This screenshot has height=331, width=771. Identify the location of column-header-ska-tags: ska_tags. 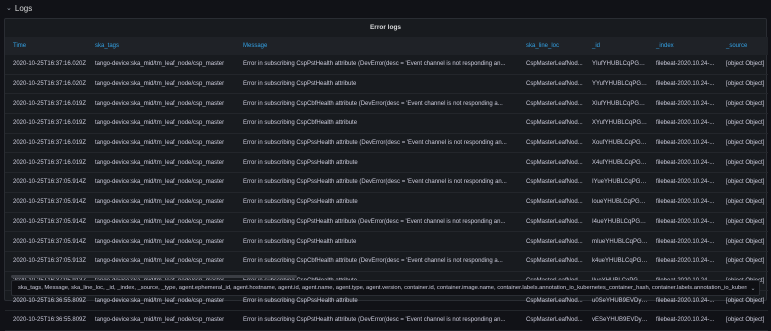
(161, 46).